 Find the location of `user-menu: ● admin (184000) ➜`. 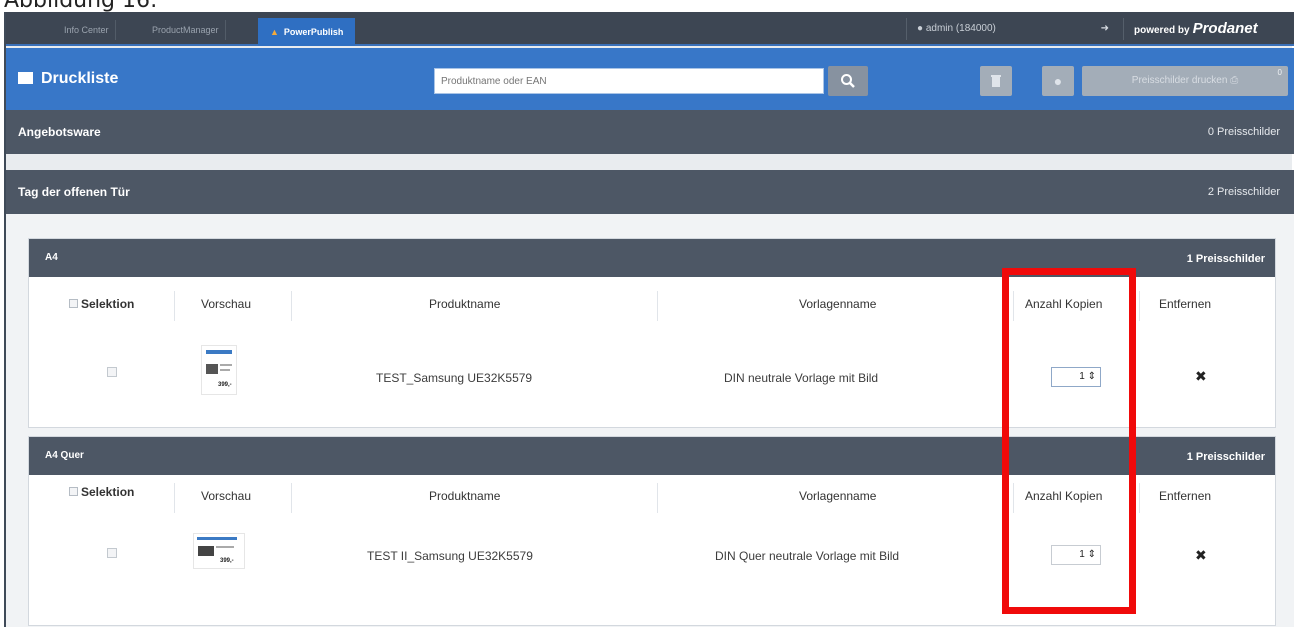

user-menu: ● admin (184000) ➜ is located at coordinates (1015, 29).